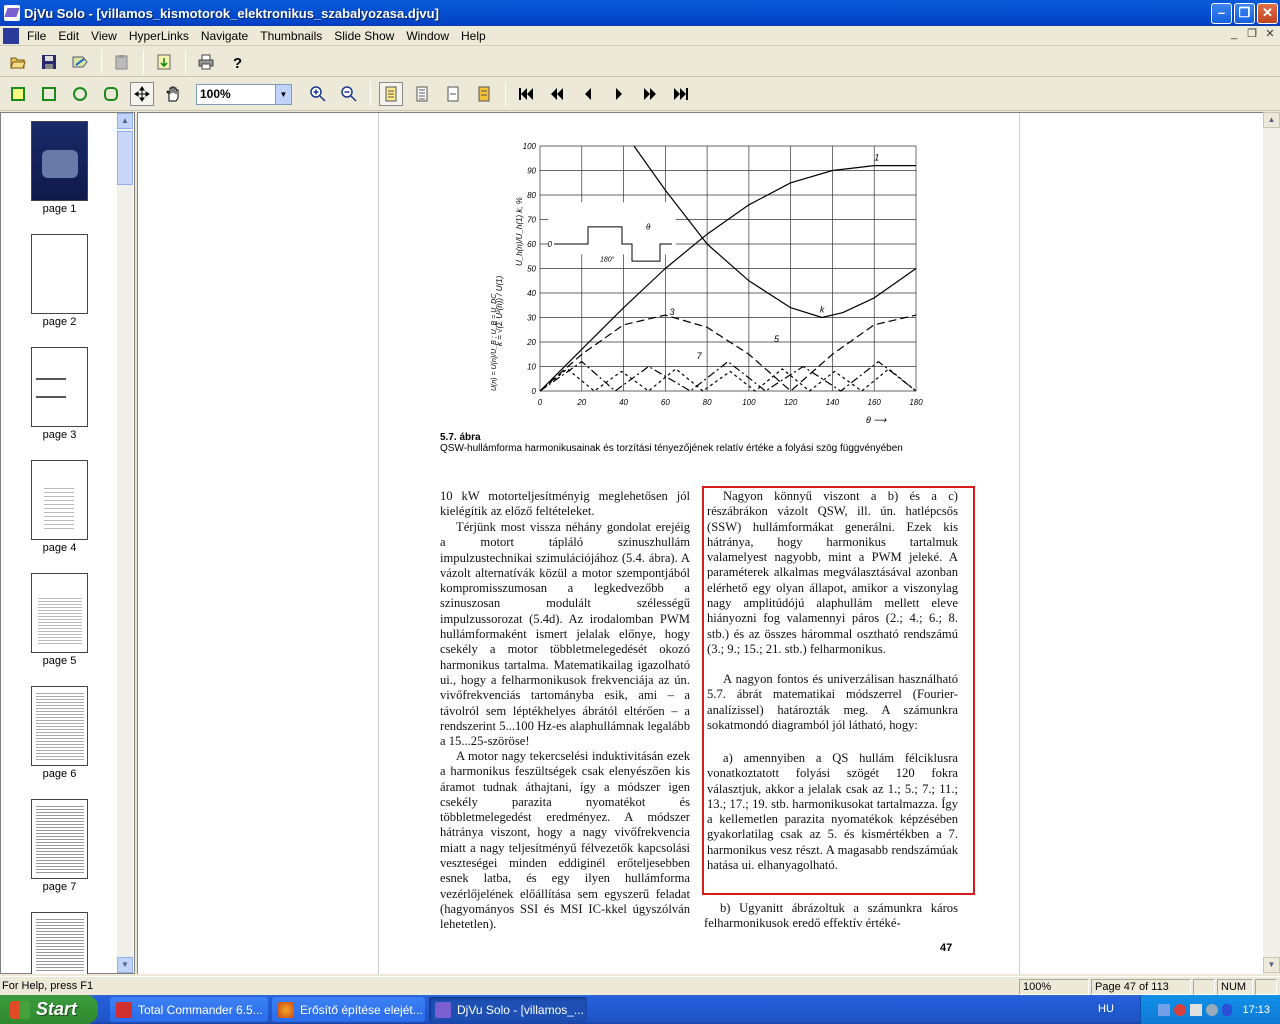 Image resolution: width=1280 pixels, height=1024 pixels. I want to click on zoom-value: 100%, so click(215, 94).